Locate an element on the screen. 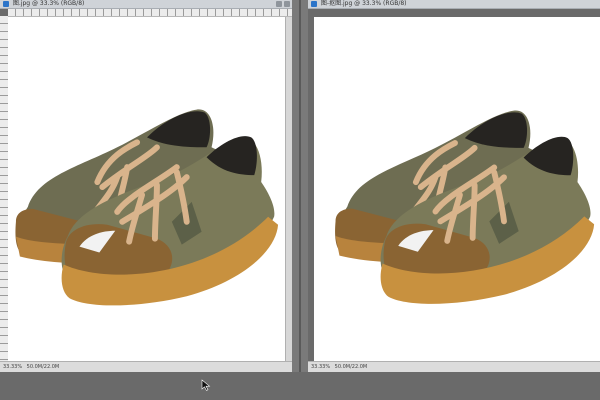  status-bar-left: 33.33% 50.0M/22.0M is located at coordinates (146, 366).